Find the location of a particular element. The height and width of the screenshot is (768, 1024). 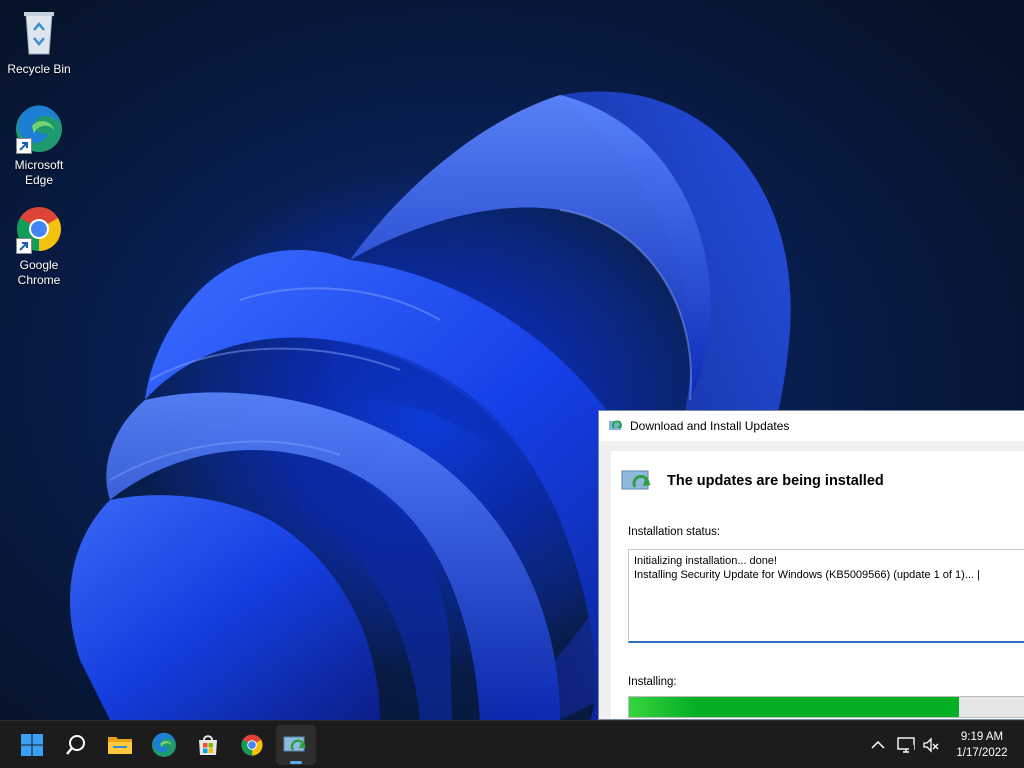

status-label: Installation status: is located at coordinates (674, 532).